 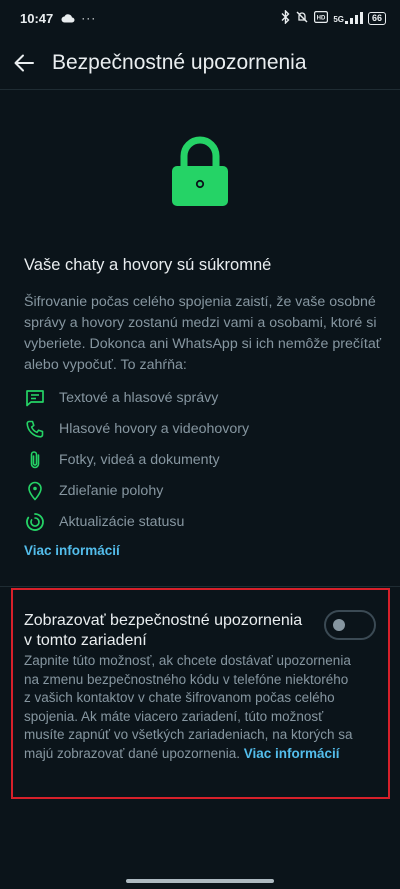 What do you see at coordinates (200, 172) in the screenshot?
I see `lock-icon` at bounding box center [200, 172].